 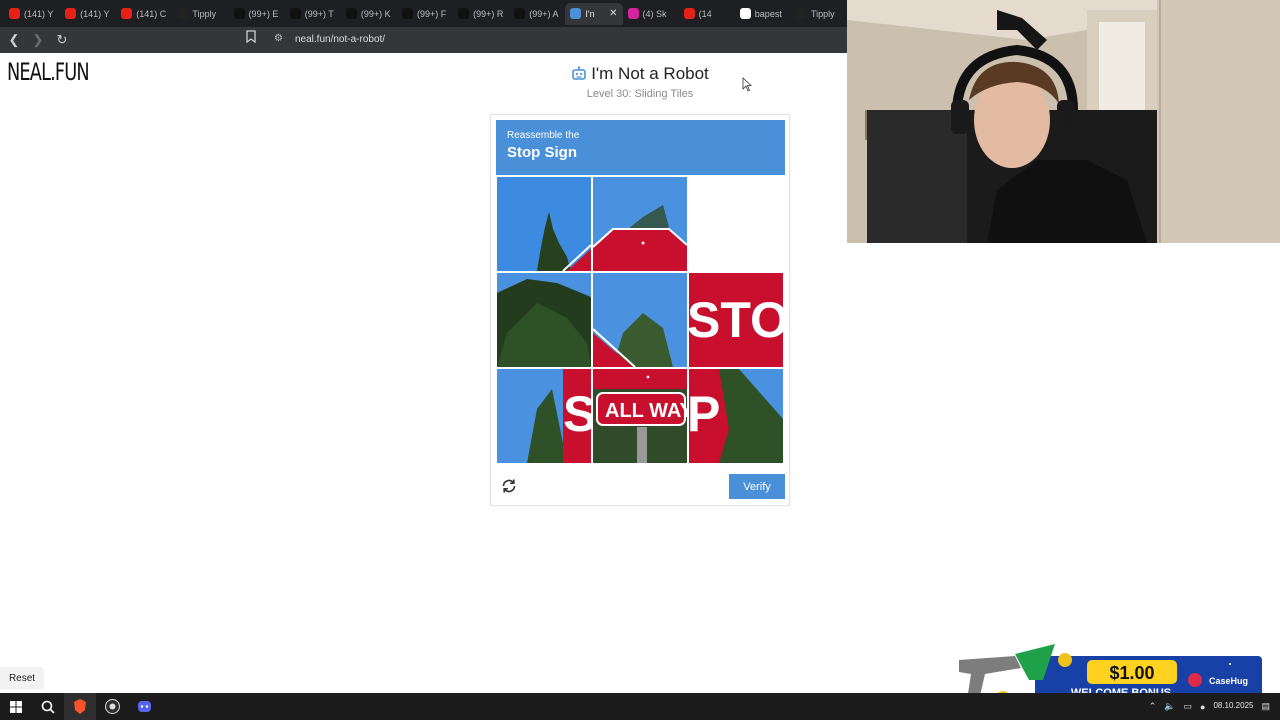 I want to click on browser-tab: (141) C, so click(x=144, y=14).